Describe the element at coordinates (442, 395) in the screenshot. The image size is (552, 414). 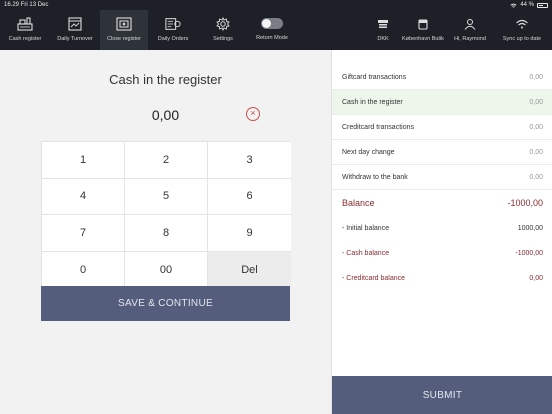
I see `submit-button: SUBMIT` at that location.